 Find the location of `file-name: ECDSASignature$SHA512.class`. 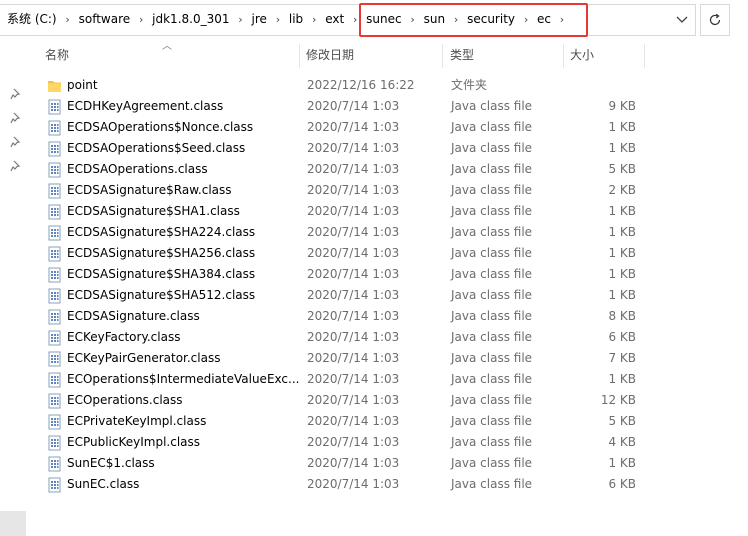

file-name: ECDSASignature$SHA512.class is located at coordinates (161, 295).